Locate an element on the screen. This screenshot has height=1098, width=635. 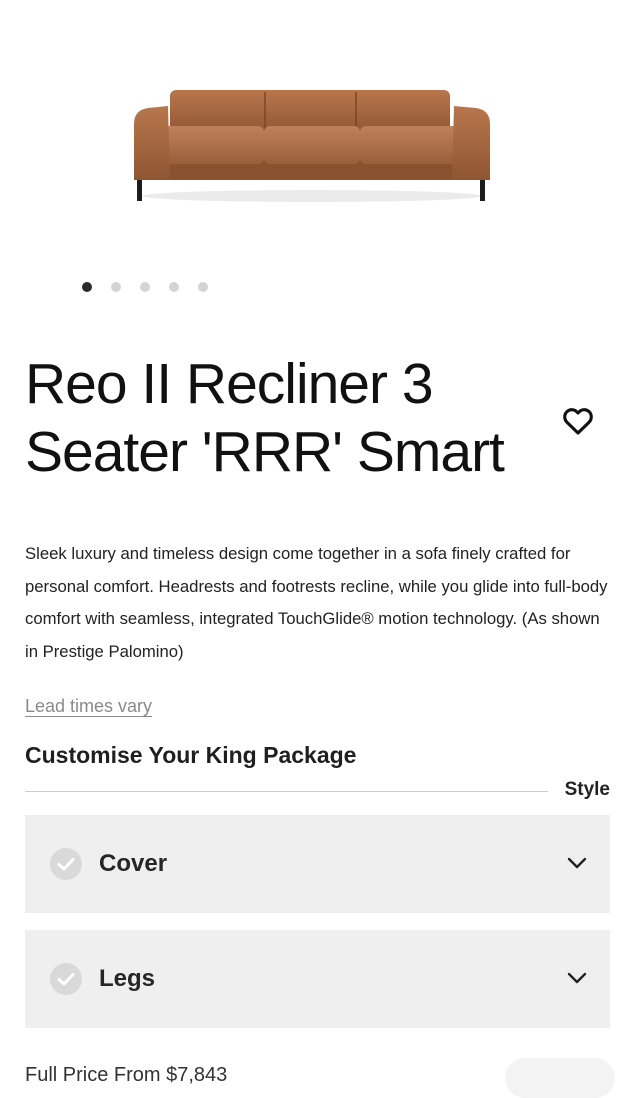
product-title: Reo II Recliner 3 Seater 'RRR' Smart is located at coordinates (265, 418).